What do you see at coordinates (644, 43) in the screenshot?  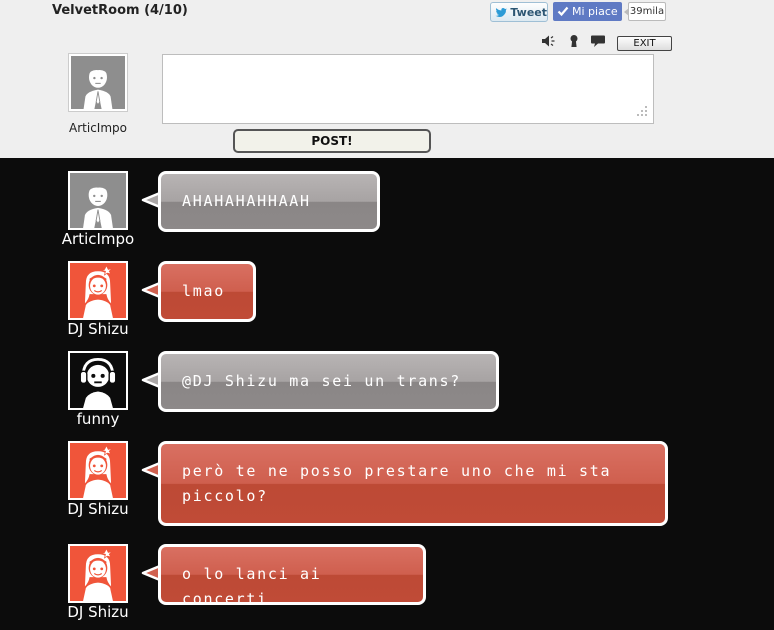 I see `exit-button: EXIT` at bounding box center [644, 43].